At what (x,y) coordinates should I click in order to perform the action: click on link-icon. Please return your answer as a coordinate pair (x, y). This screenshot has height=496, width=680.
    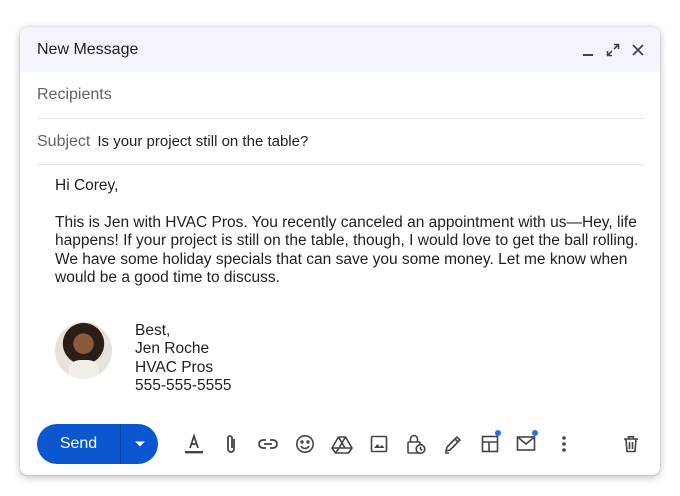
    Looking at the image, I should click on (267, 444).